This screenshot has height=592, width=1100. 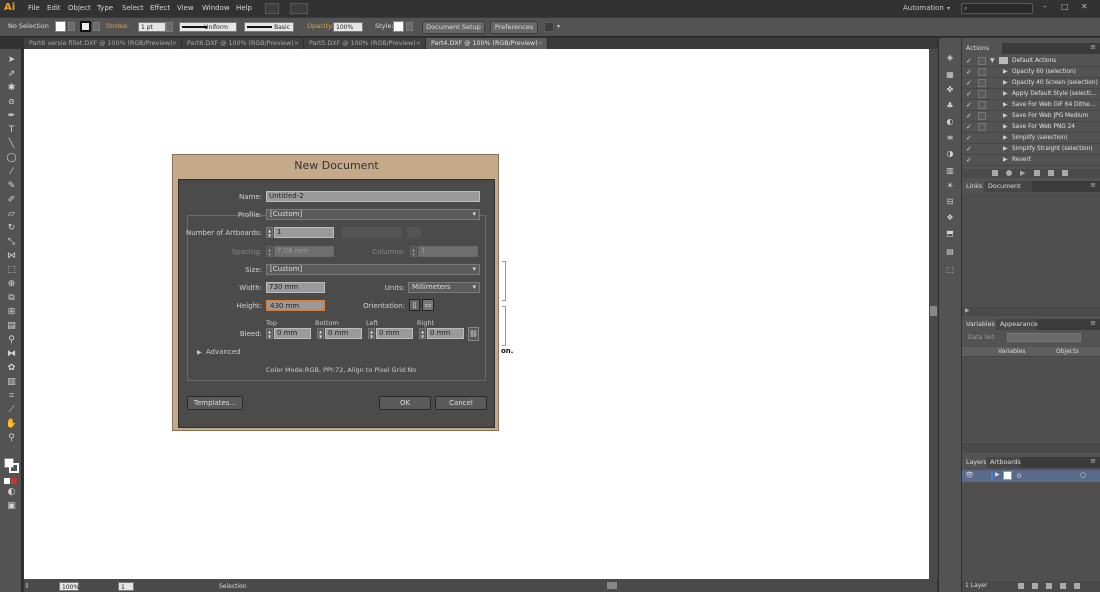 What do you see at coordinates (11, 88) in the screenshot?
I see `magic-wand-icon: ✱` at bounding box center [11, 88].